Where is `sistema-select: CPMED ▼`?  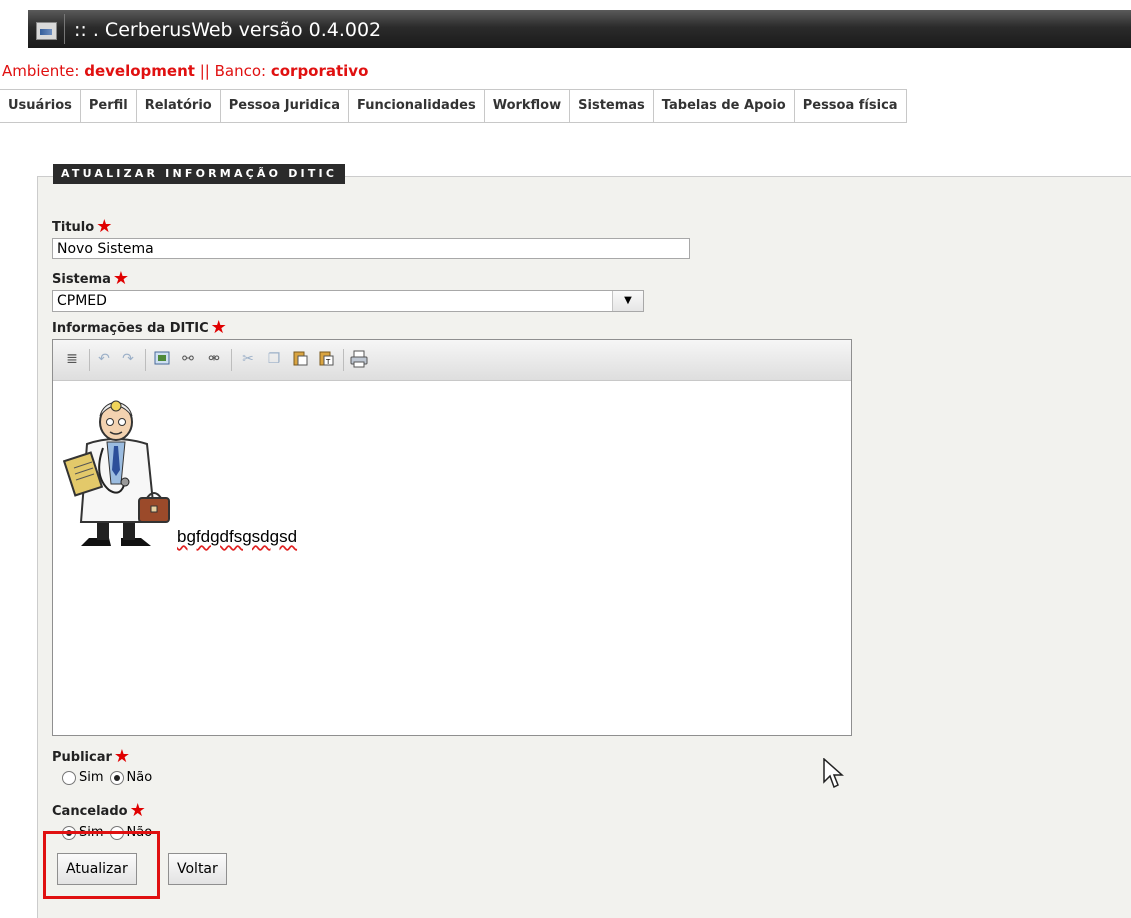
sistema-select: CPMED ▼ is located at coordinates (348, 301).